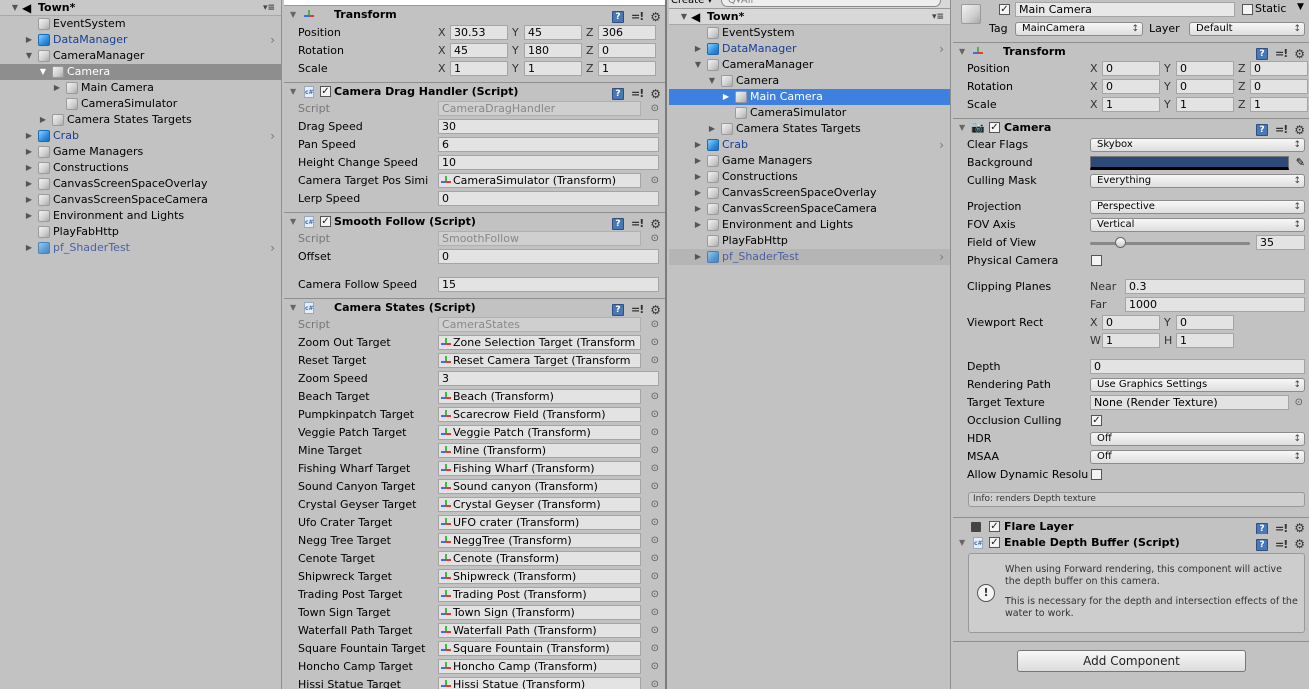 The image size is (1309, 689). What do you see at coordinates (1205, 340) in the screenshot?
I see `viewport-h-field: 1` at bounding box center [1205, 340].